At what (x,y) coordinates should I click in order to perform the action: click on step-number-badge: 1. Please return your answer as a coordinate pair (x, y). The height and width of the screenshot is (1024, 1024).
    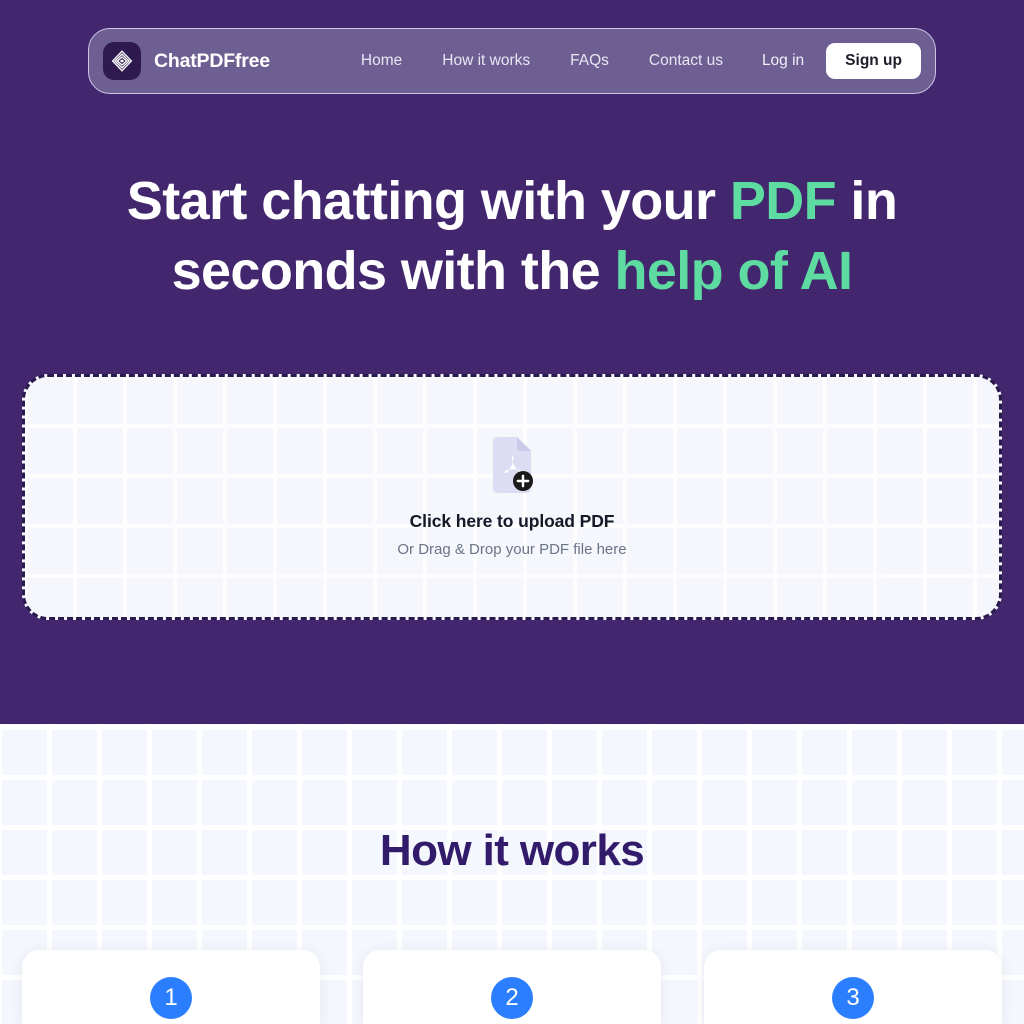
    Looking at the image, I should click on (171, 998).